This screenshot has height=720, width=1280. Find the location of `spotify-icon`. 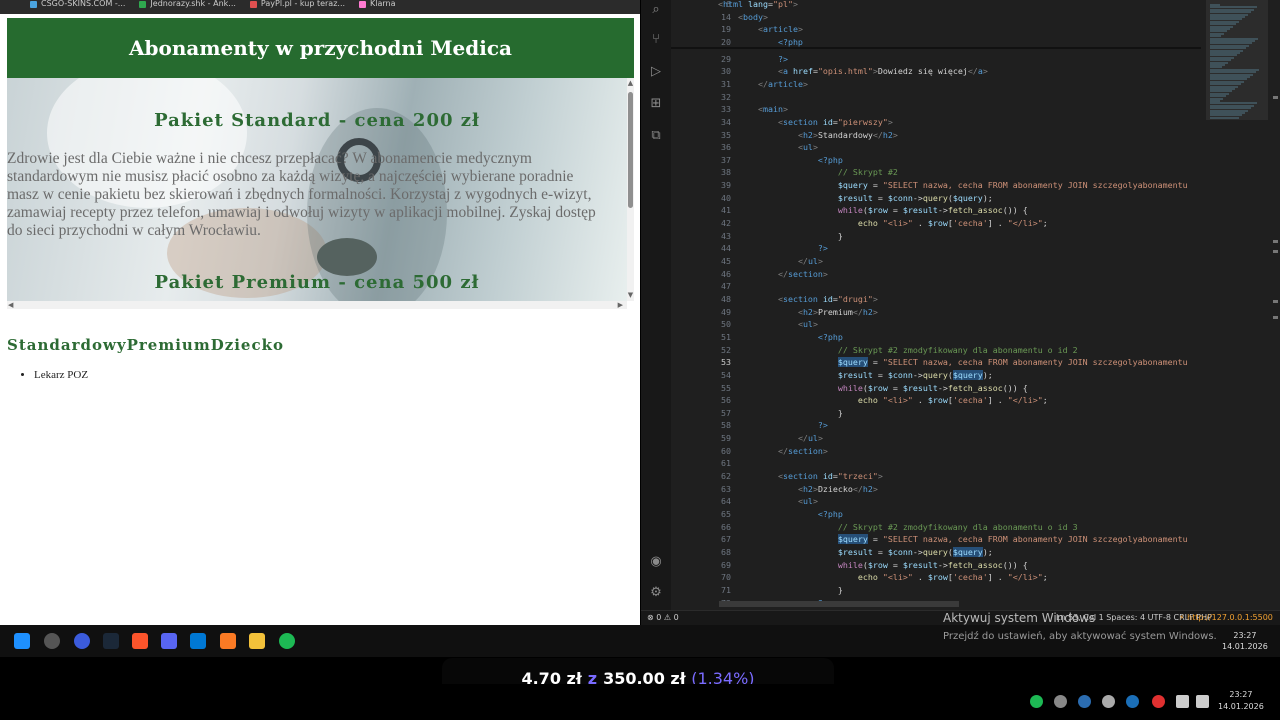

spotify-icon is located at coordinates (287, 641).